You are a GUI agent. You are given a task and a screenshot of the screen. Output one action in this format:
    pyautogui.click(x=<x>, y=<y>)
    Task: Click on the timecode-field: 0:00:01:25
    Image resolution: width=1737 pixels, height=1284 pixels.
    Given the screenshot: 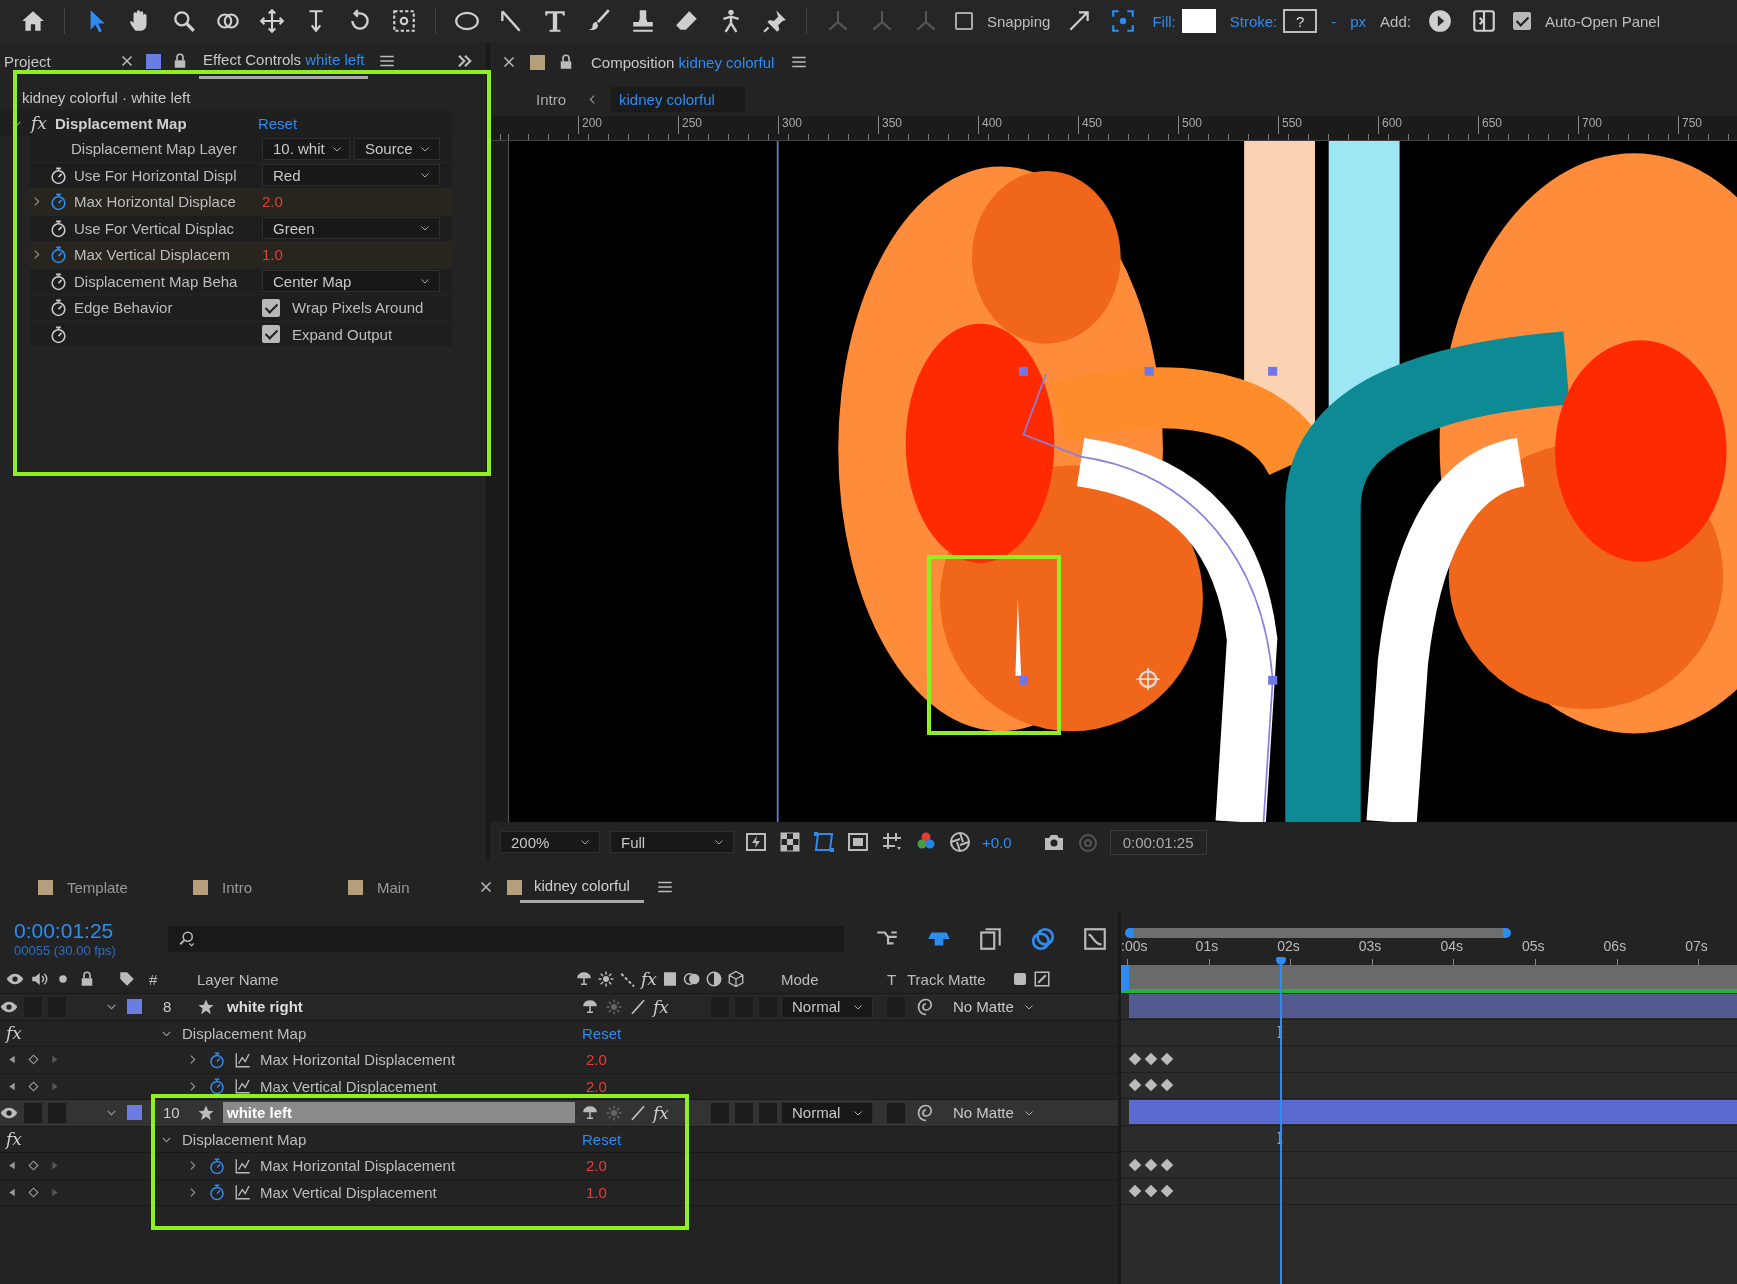 What is the action you would take?
    pyautogui.click(x=1158, y=842)
    